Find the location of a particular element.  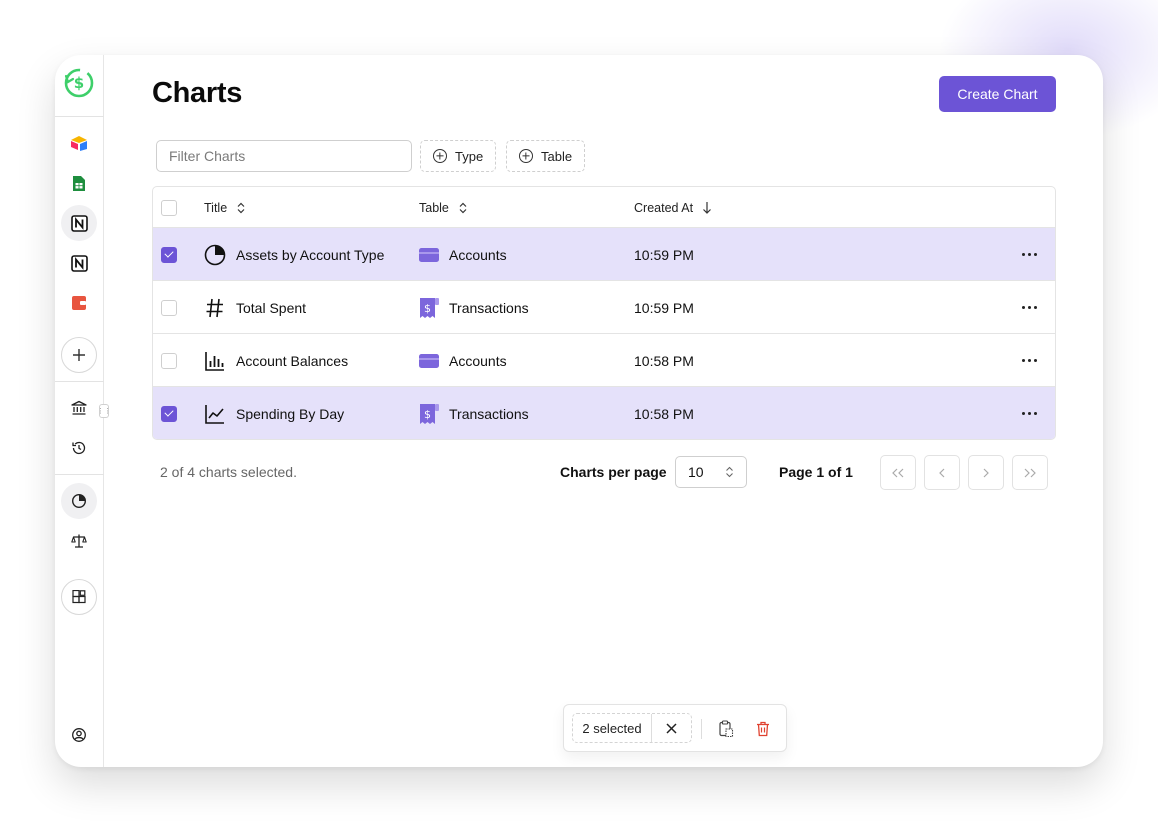

table-column-header: Table is located at coordinates (443, 207).